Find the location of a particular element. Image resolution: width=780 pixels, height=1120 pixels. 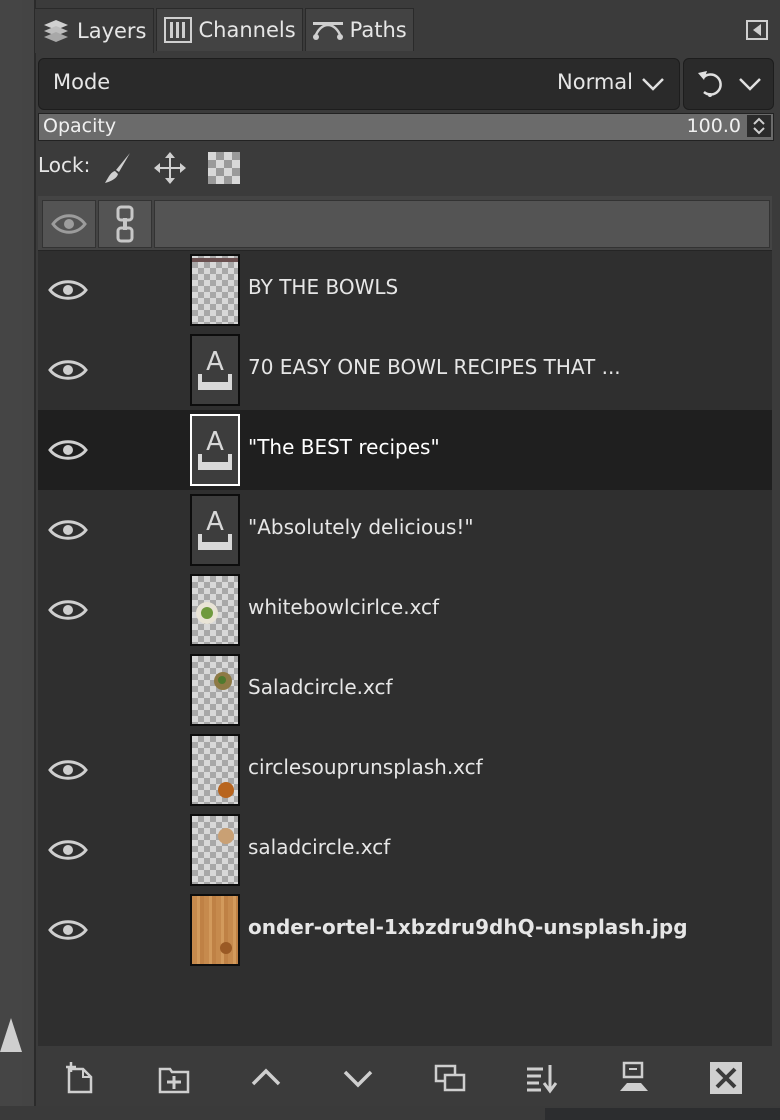

delete-layer-icon is located at coordinates (726, 1078).